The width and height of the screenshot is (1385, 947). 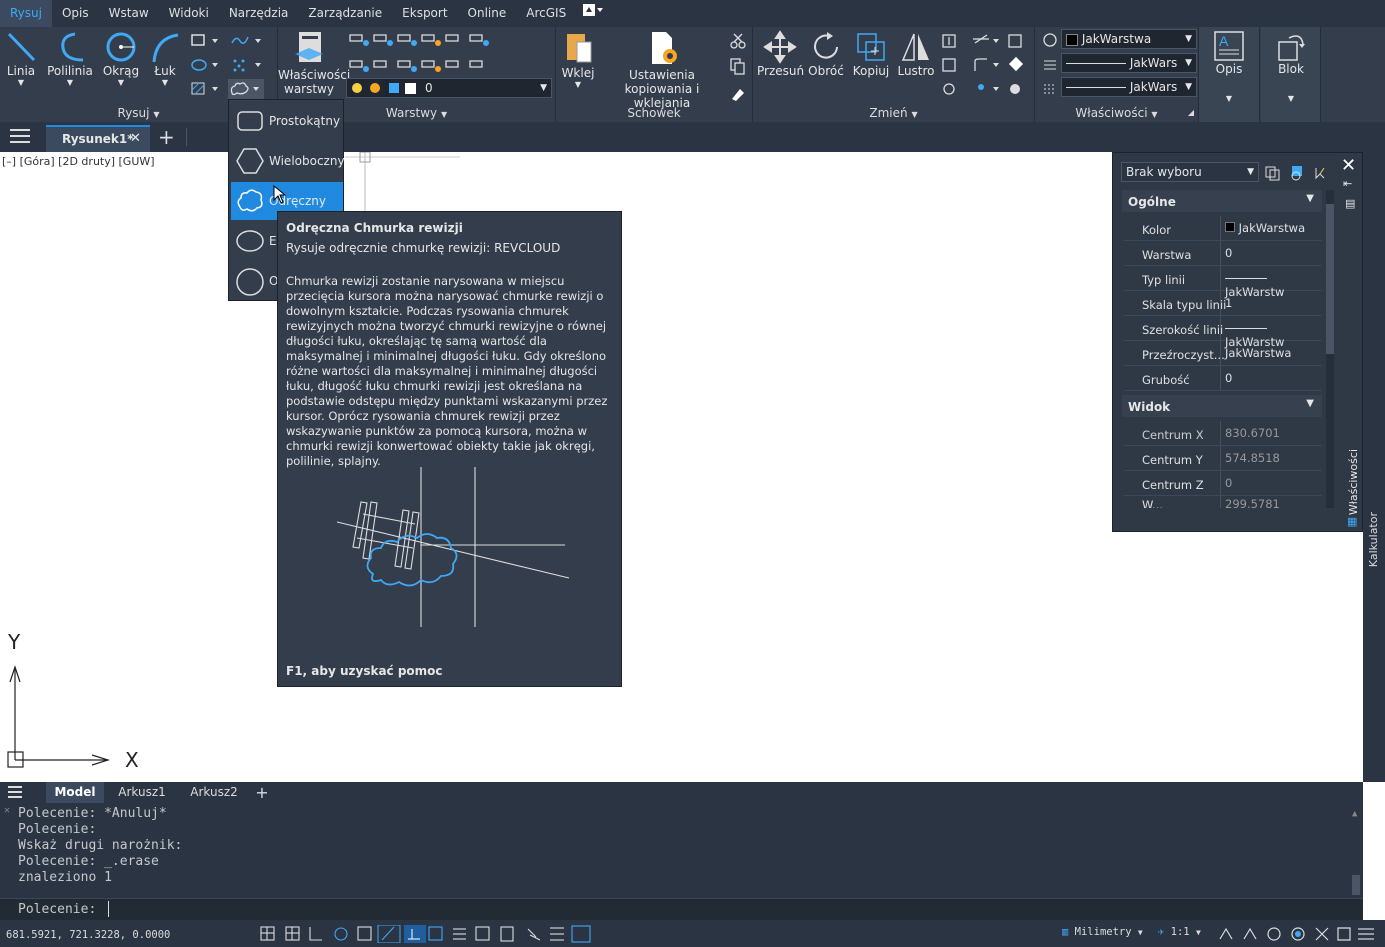 I want to click on menu-overflow-button, so click(x=593, y=13).